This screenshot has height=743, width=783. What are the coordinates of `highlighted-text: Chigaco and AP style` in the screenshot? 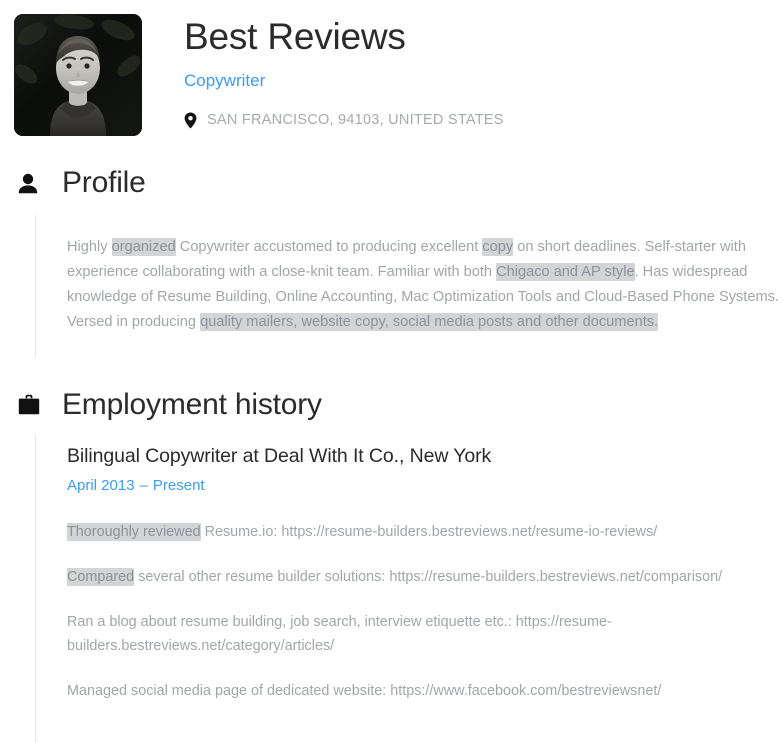 It's located at (565, 272).